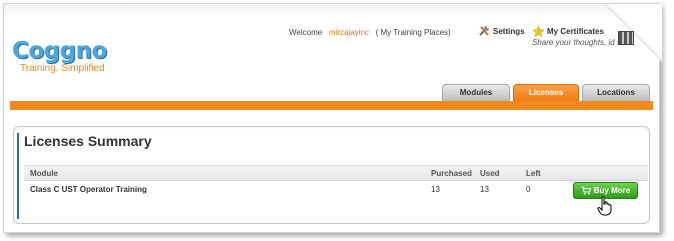  I want to click on share-feedback-link: Share your thoughts, id s, so click(576, 42).